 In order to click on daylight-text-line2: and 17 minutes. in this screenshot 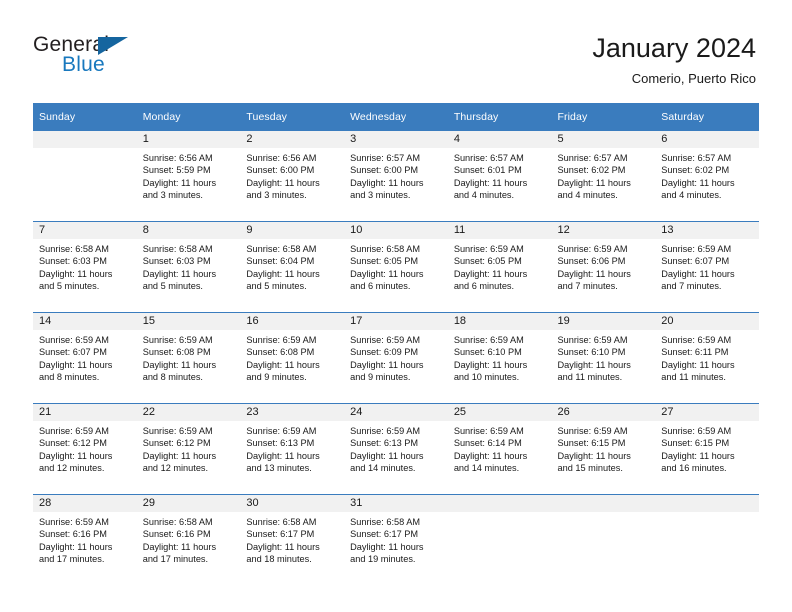, I will do `click(175, 558)`.